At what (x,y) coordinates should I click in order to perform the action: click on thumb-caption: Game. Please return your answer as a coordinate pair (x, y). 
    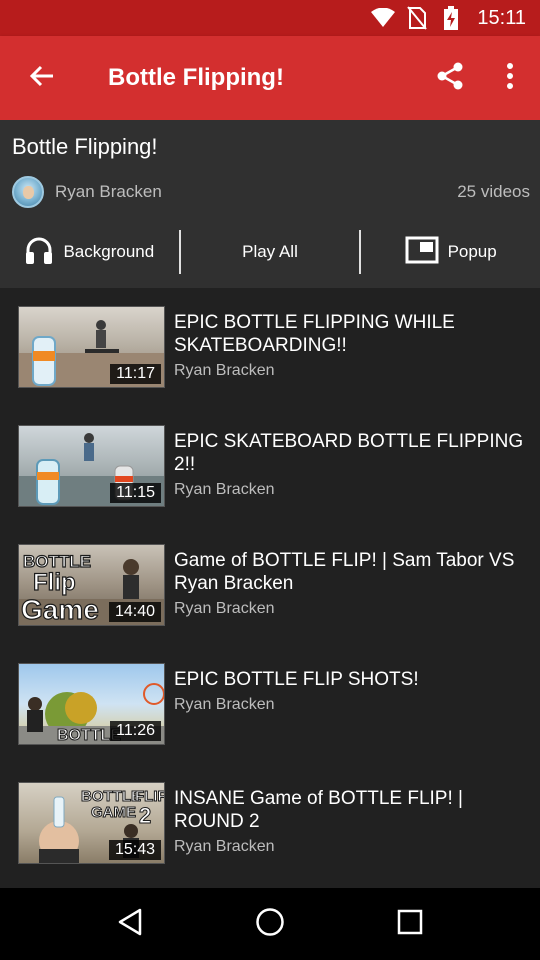
    Looking at the image, I should click on (60, 609).